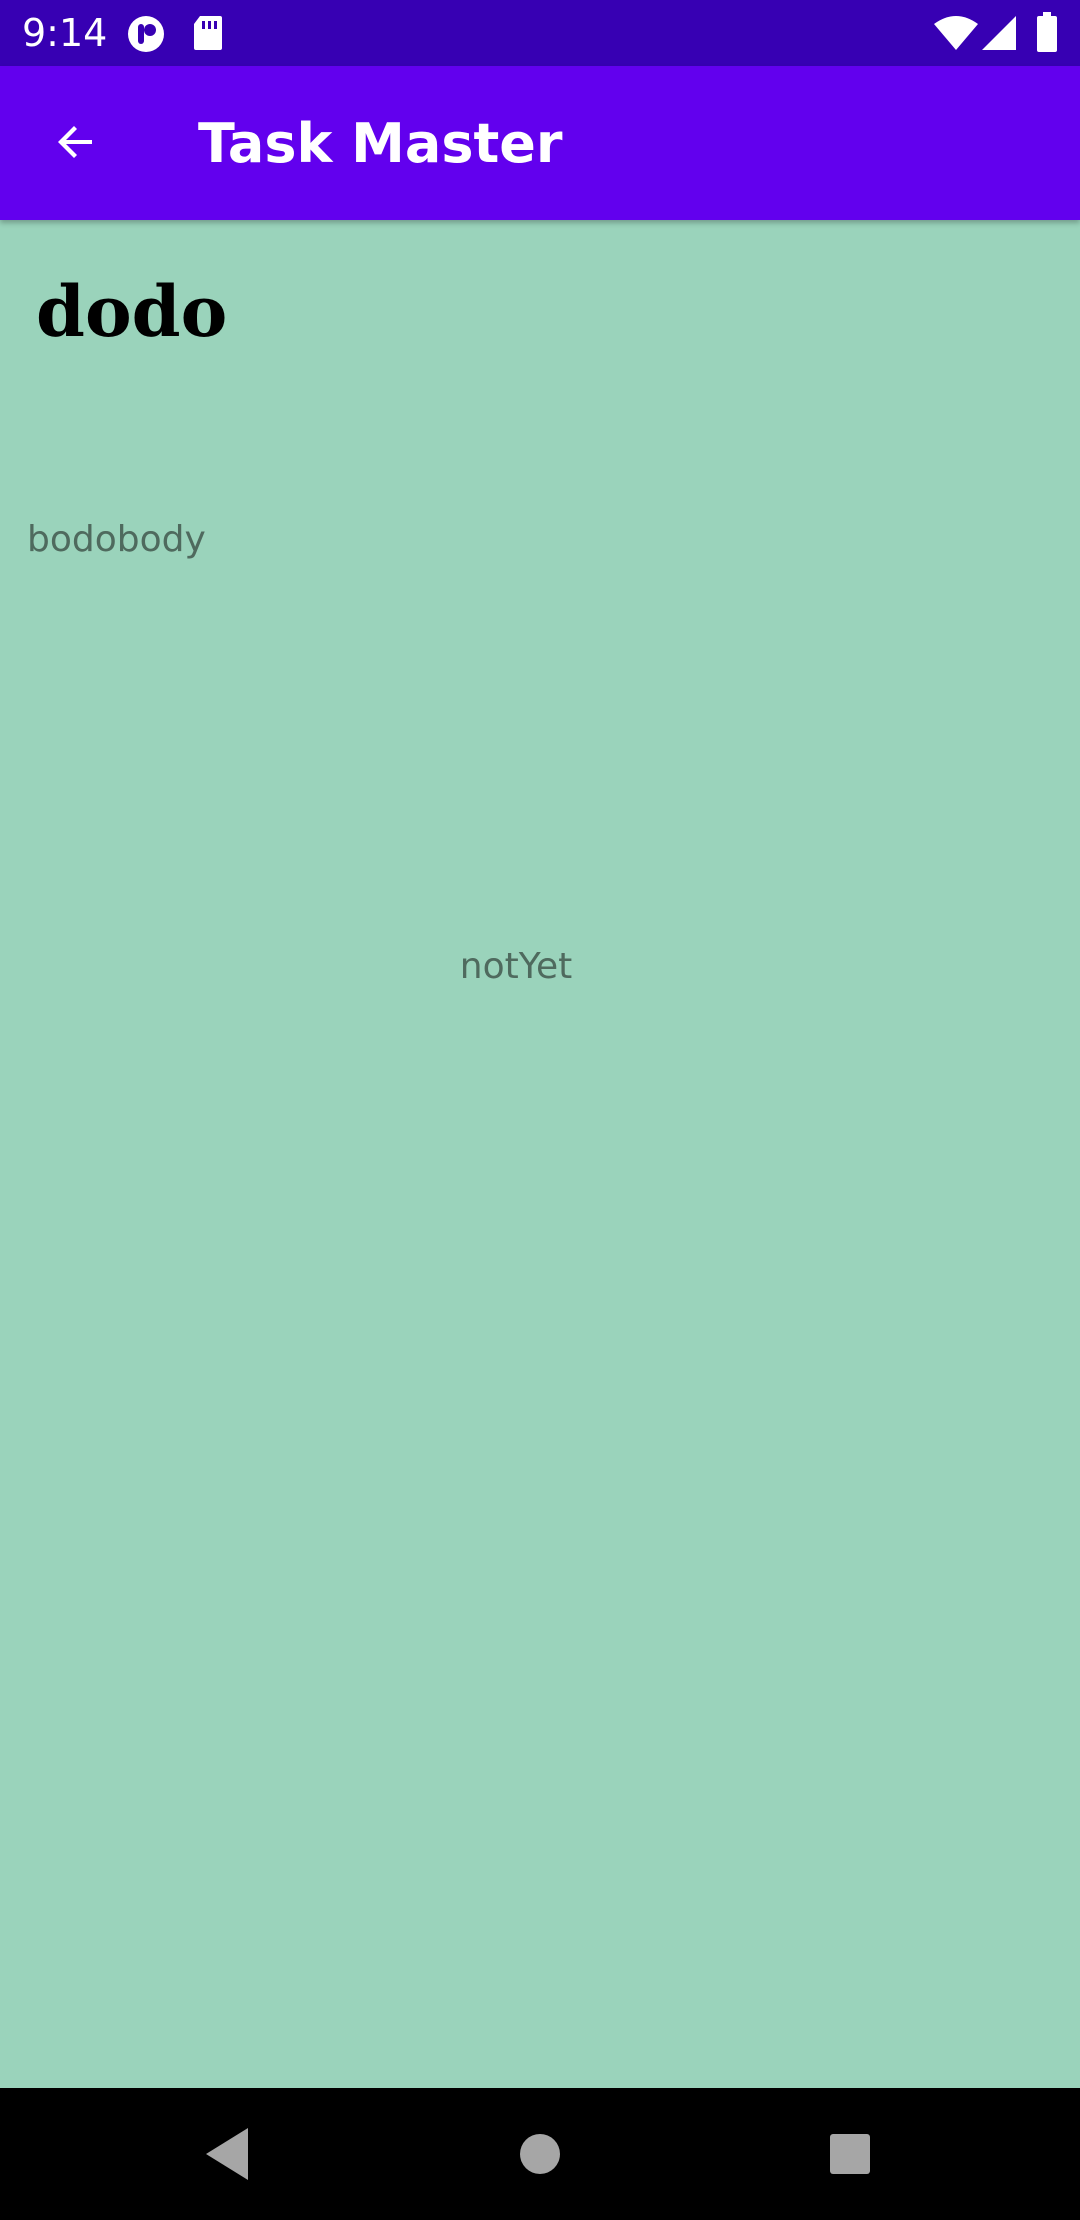 This screenshot has height=2220, width=1080. I want to click on nav-home-button, so click(540, 2154).